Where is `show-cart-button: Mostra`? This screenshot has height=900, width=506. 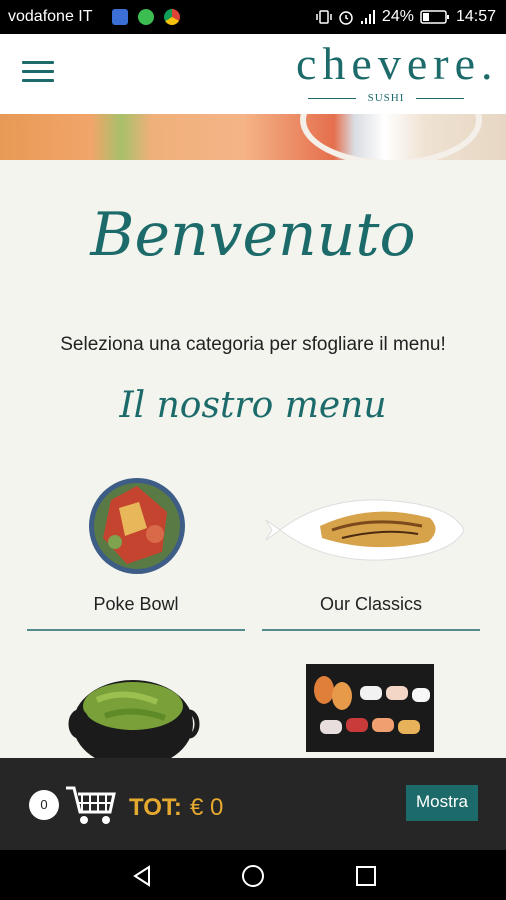 show-cart-button: Mostra is located at coordinates (442, 803).